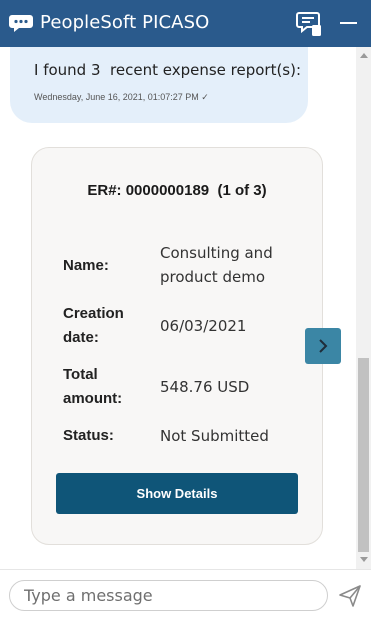 Image resolution: width=371 pixels, height=620 pixels. Describe the element at coordinates (363, 308) in the screenshot. I see `chat-scrollbar` at that location.